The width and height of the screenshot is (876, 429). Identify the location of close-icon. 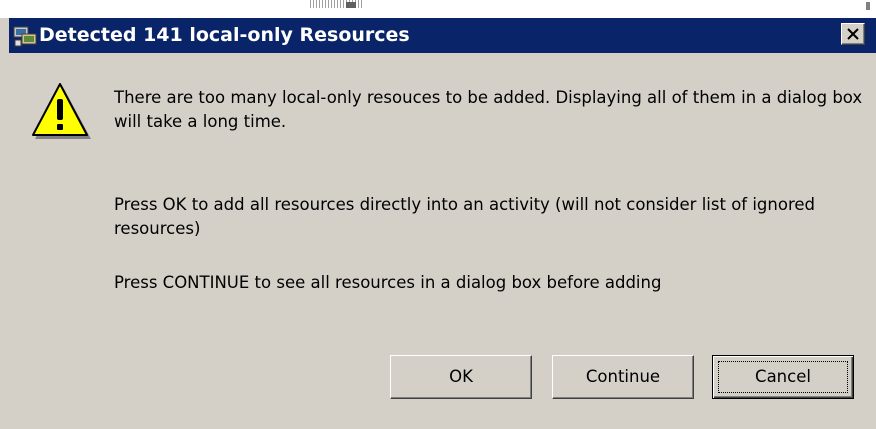
(853, 34).